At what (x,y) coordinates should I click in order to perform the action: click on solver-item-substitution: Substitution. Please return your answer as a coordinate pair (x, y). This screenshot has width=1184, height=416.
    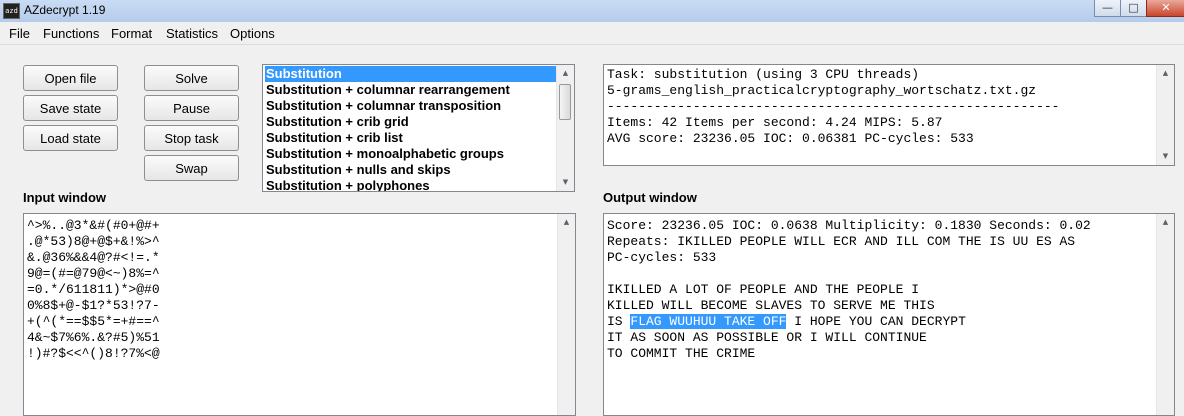
    Looking at the image, I should click on (410, 74).